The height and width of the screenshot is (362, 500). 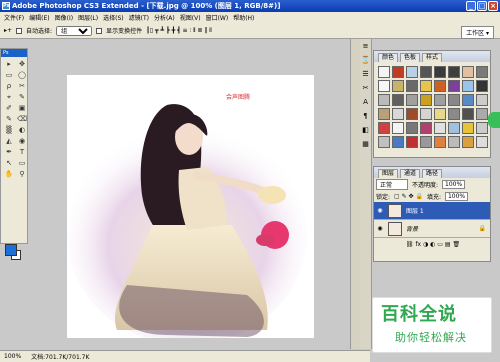 I want to click on eraser-tool: ⌫, so click(x=22, y=119).